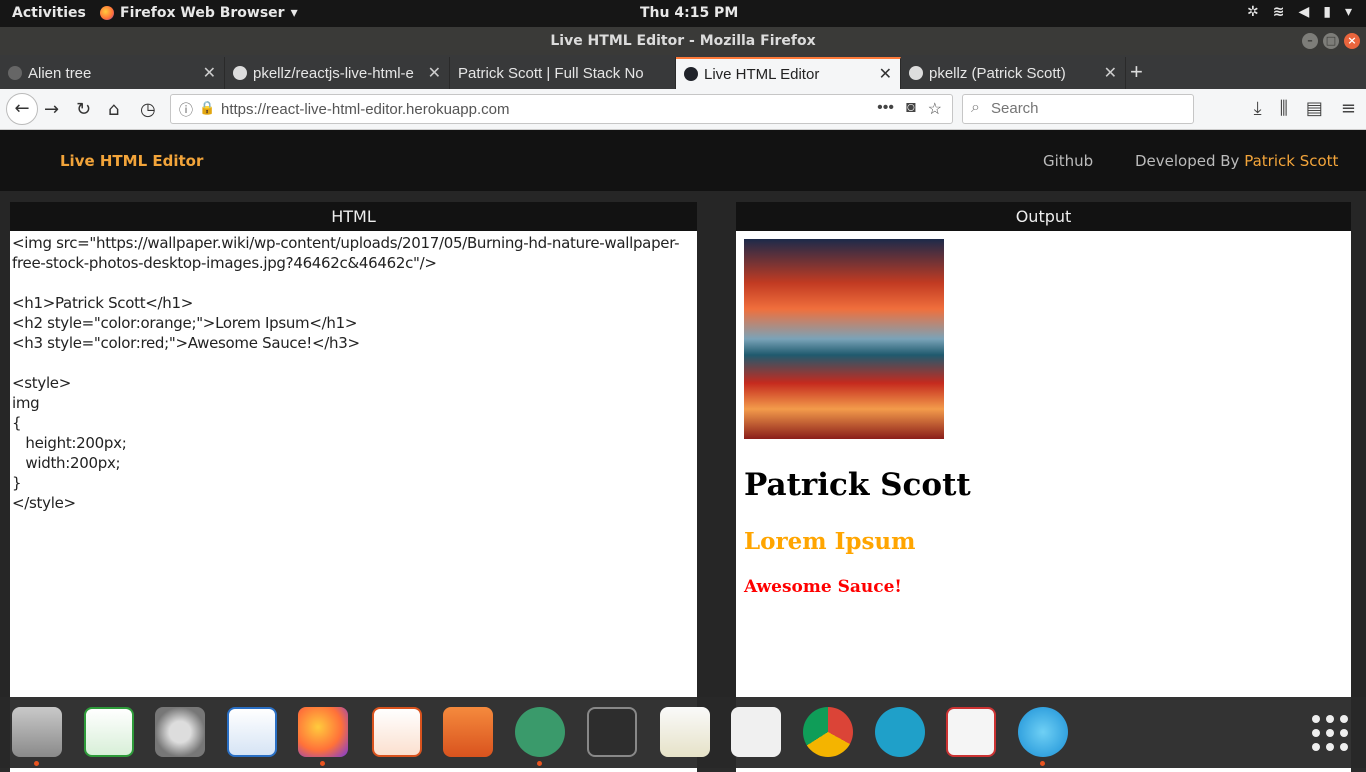 The height and width of the screenshot is (772, 1366). I want to click on atom-icon, so click(540, 732).